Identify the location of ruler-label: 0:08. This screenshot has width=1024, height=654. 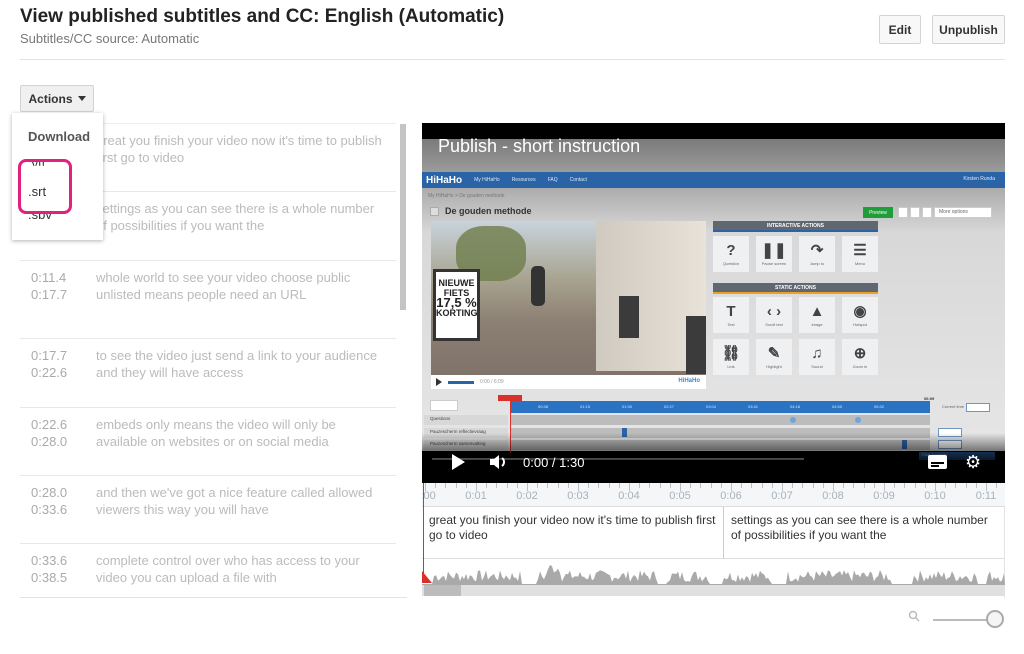
(833, 496).